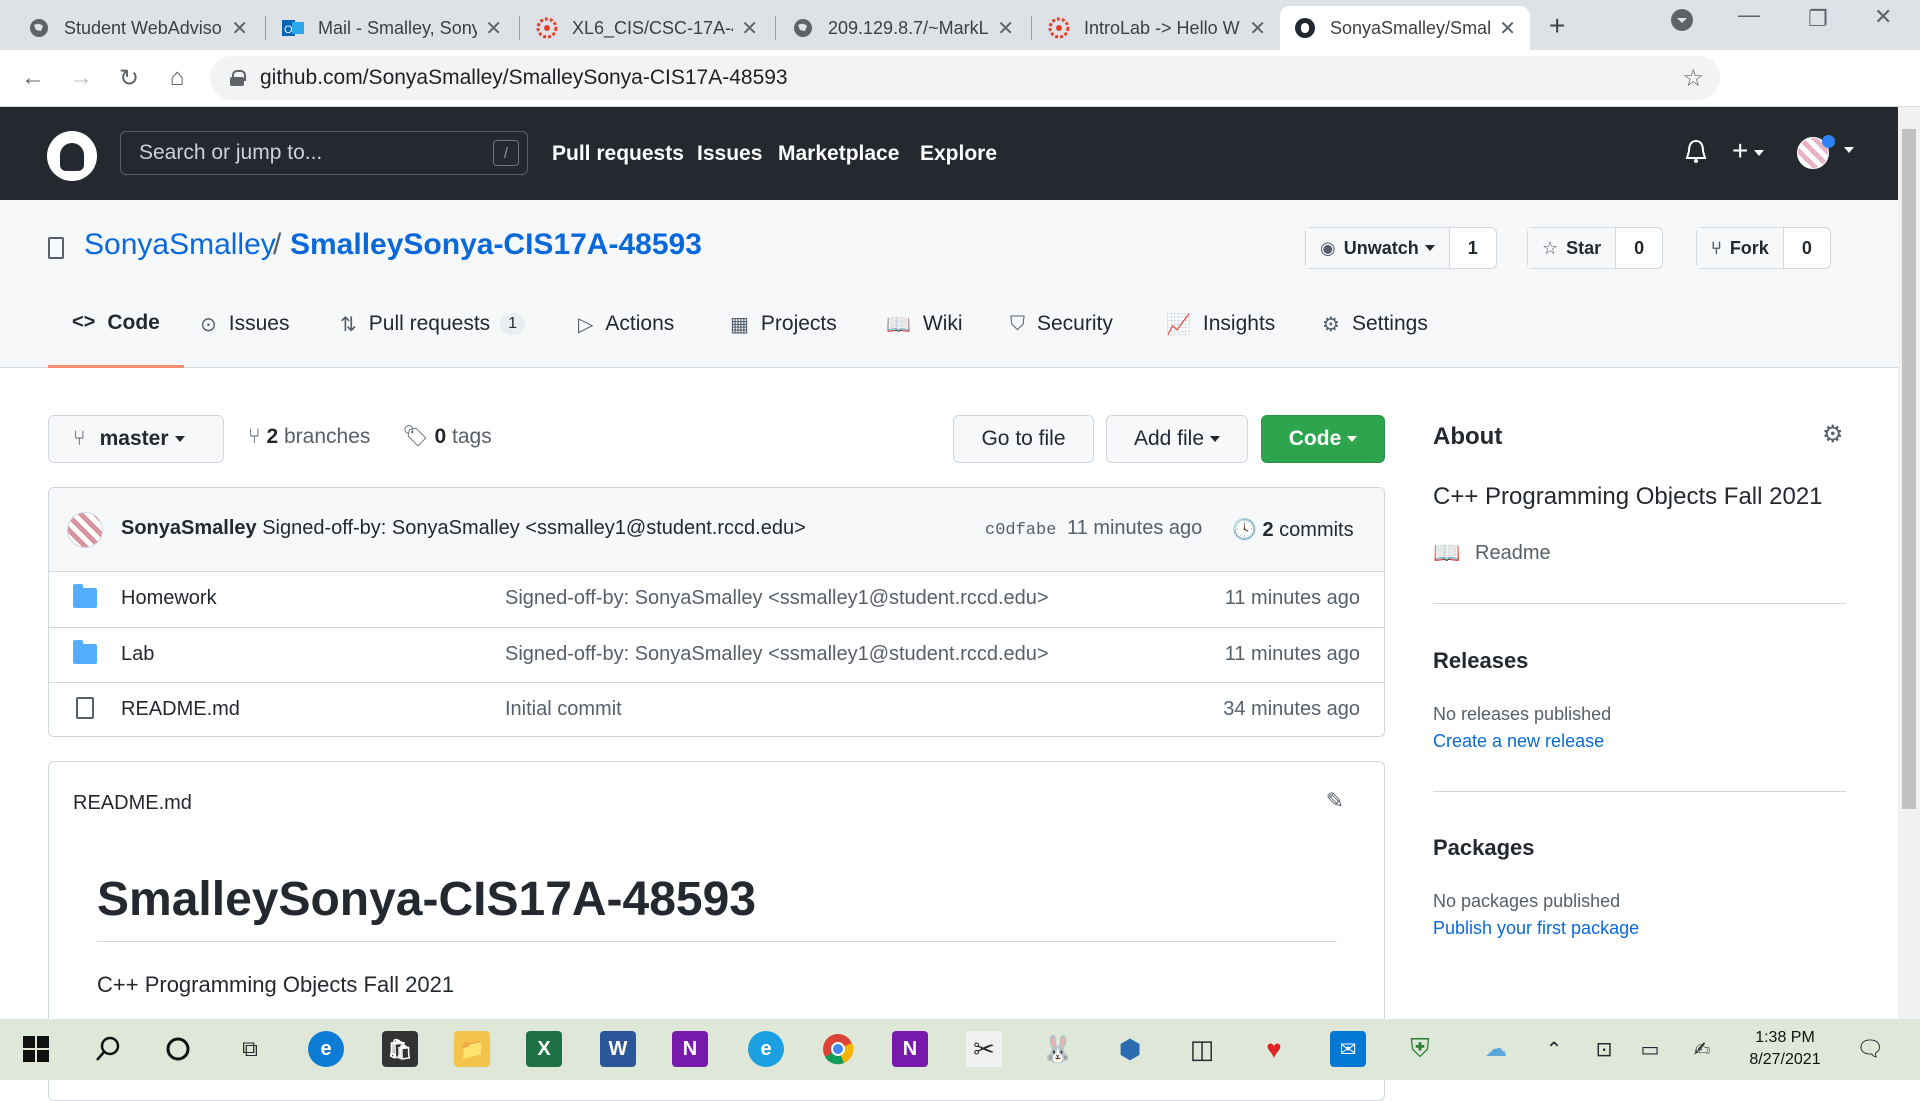 This screenshot has height=1101, width=1920. I want to click on tab-insights: 📈 Insights, so click(1220, 324).